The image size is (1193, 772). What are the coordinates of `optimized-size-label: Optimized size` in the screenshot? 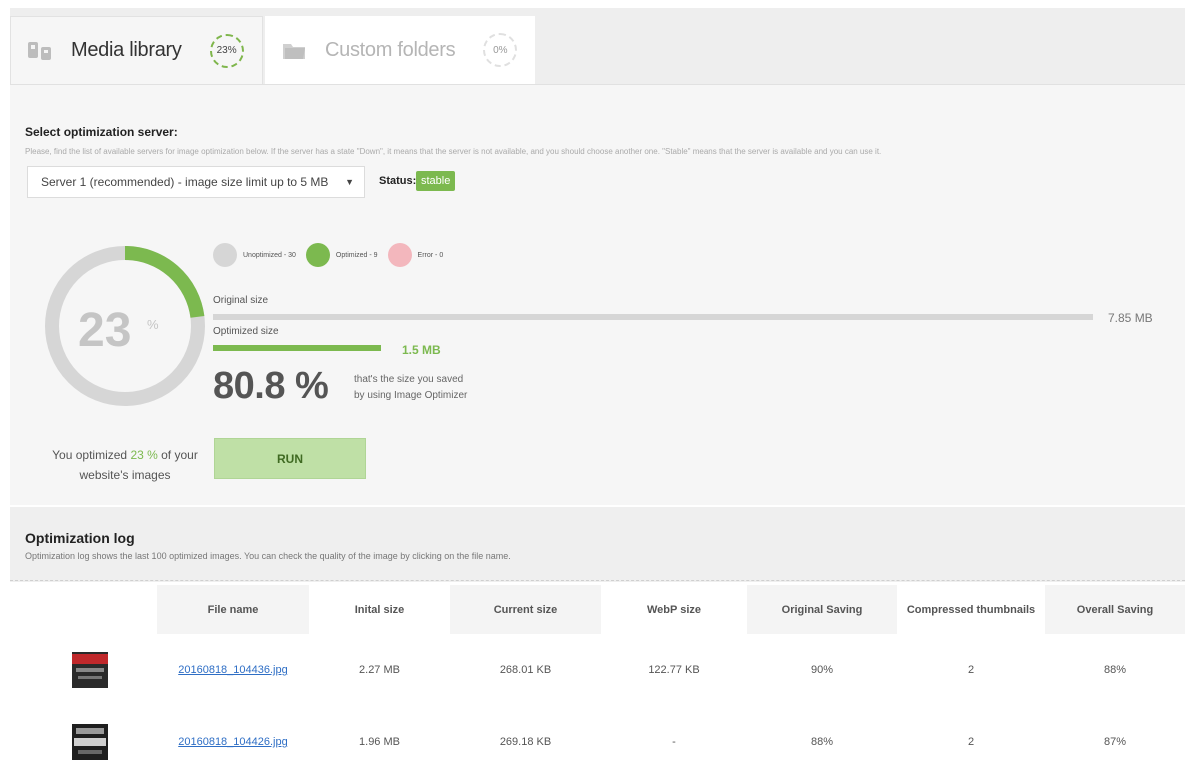 It's located at (246, 331).